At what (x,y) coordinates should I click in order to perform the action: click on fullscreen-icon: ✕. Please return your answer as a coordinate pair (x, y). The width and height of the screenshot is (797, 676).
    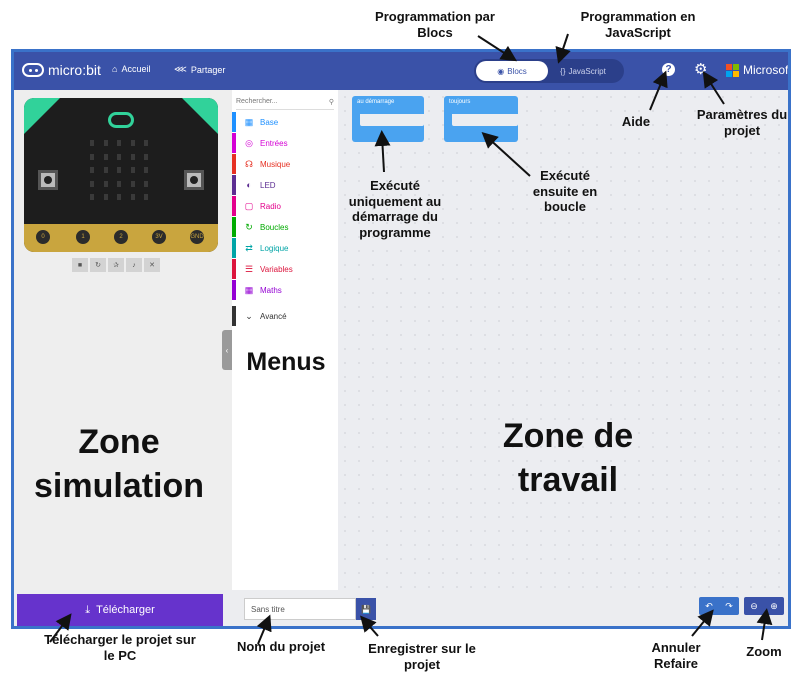
    Looking at the image, I should click on (152, 265).